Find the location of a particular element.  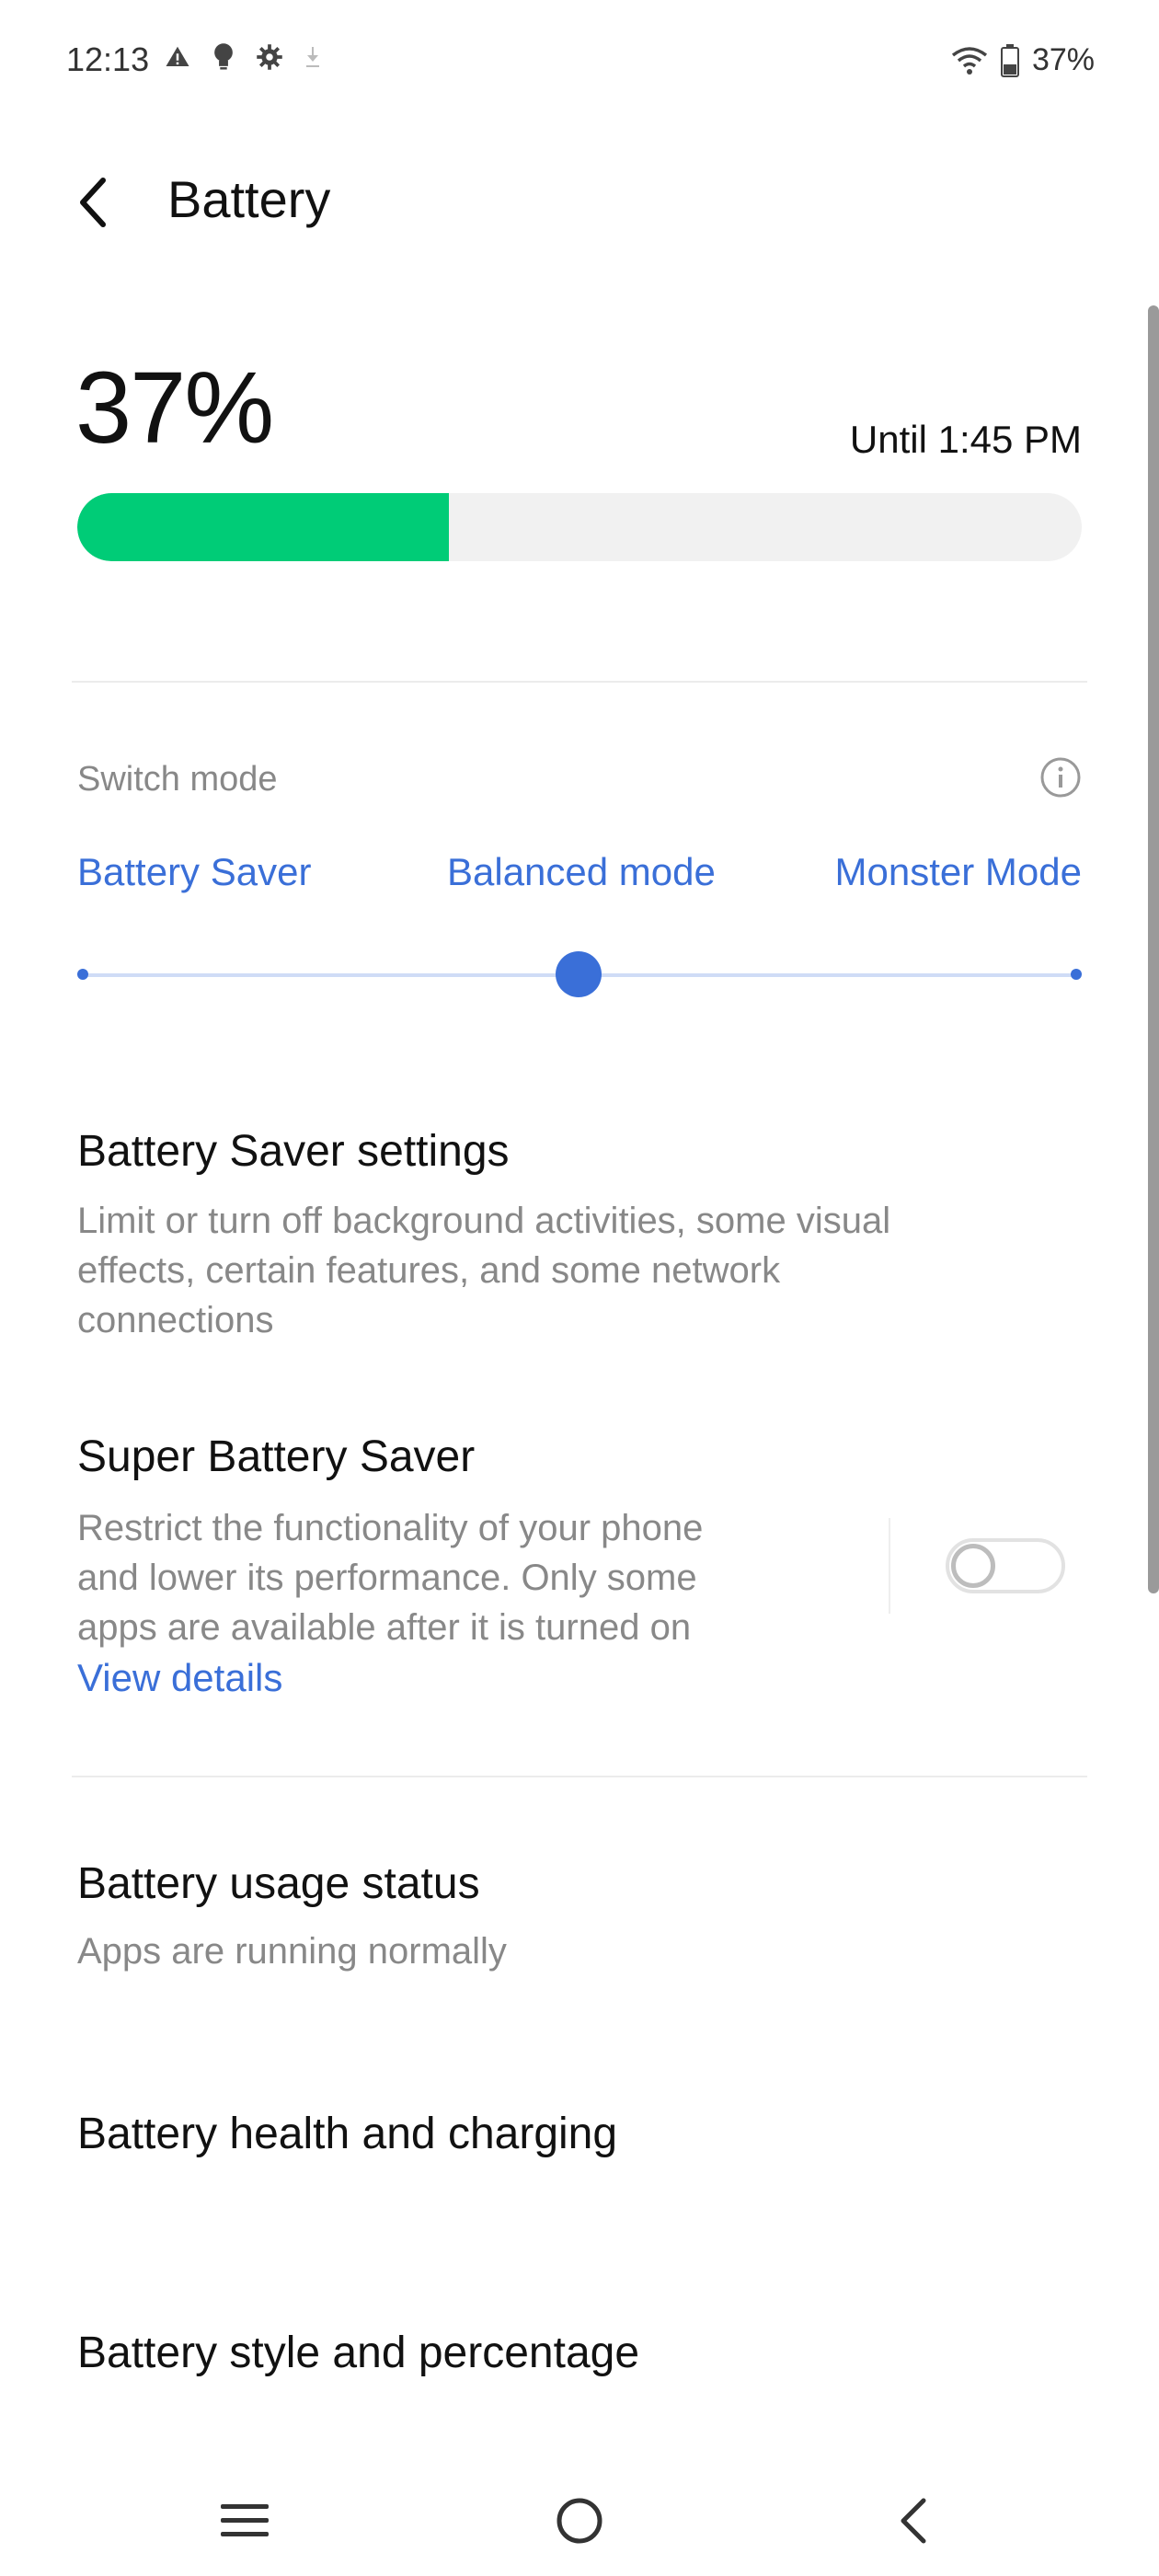

slider-stop-monster is located at coordinates (1076, 974).